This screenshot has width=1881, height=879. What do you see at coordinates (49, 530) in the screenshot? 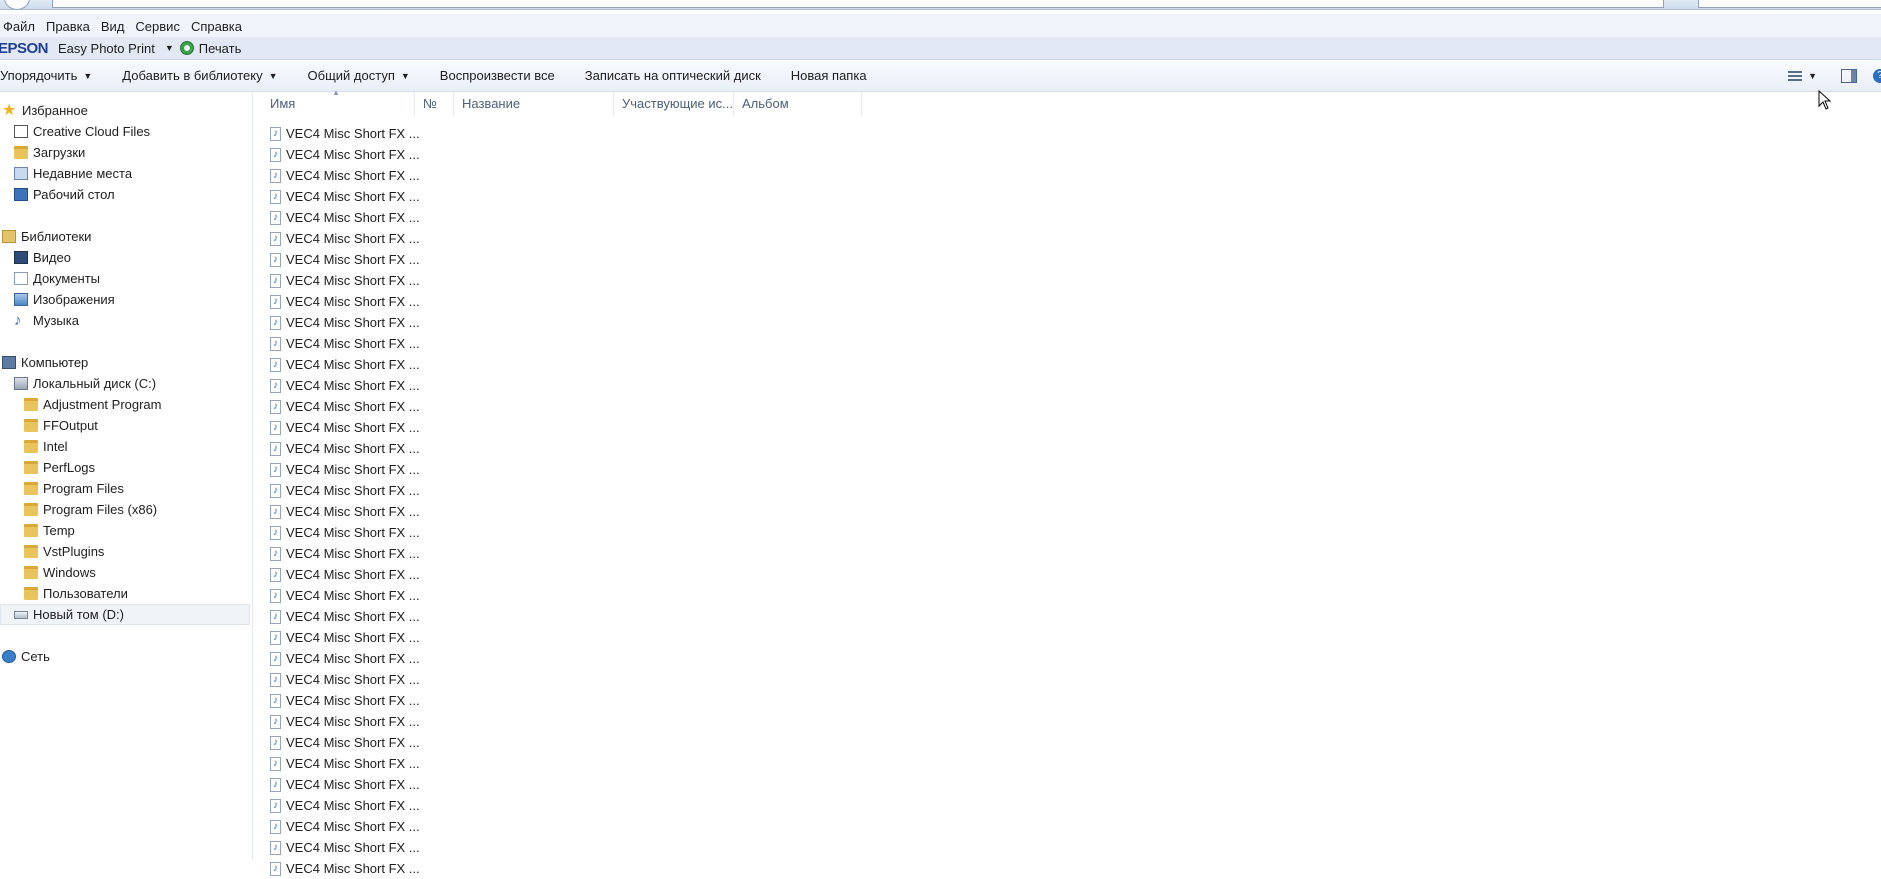
I see `nav-folder: Temp` at bounding box center [49, 530].